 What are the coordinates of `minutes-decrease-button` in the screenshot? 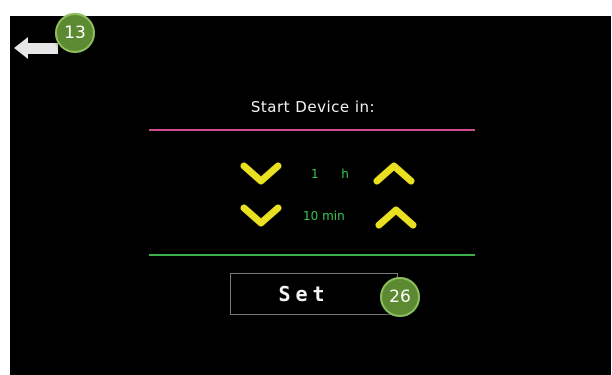 It's located at (261, 216).